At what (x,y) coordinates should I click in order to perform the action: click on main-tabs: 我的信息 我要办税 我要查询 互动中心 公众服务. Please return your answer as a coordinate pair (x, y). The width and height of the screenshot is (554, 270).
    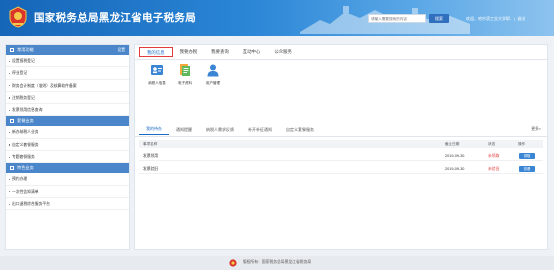
    Looking at the image, I should click on (219, 52).